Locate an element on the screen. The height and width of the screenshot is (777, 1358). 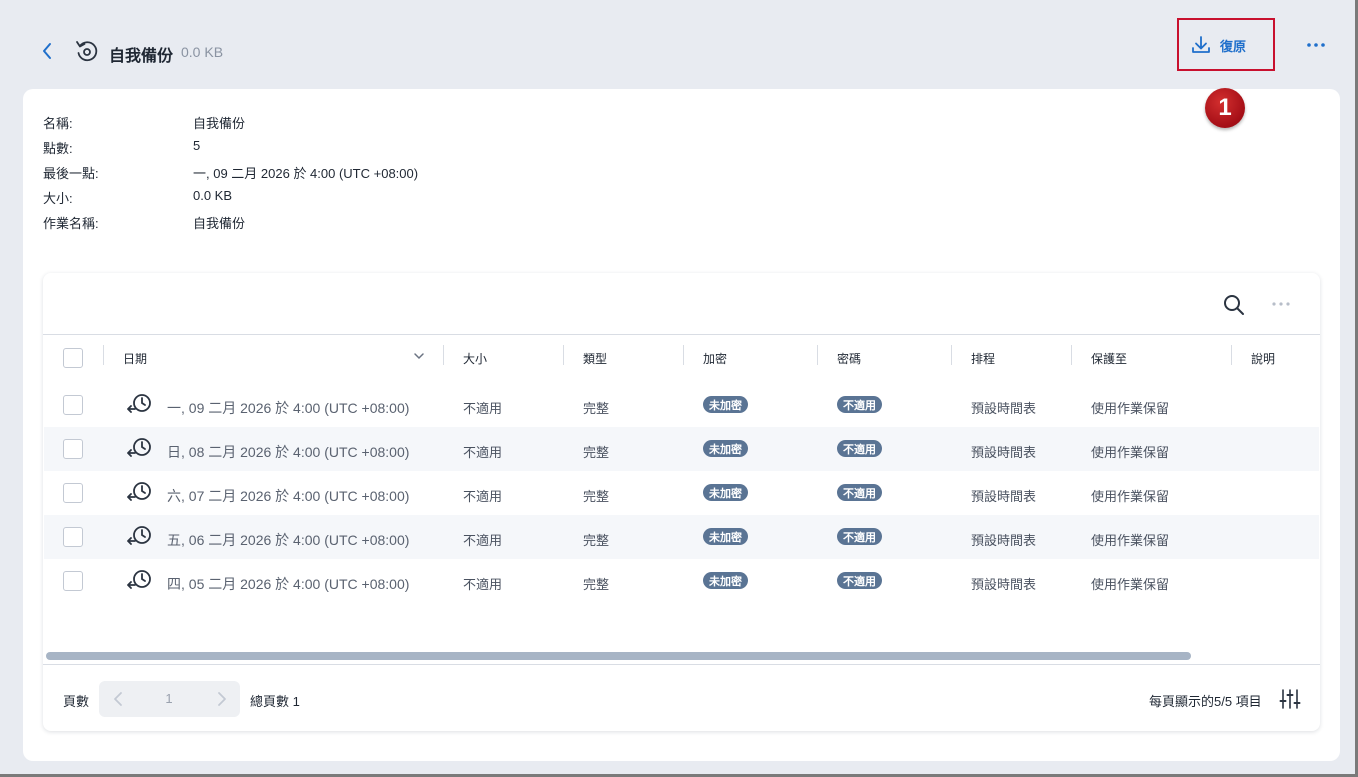
pager-label: 頁數 is located at coordinates (76, 701).